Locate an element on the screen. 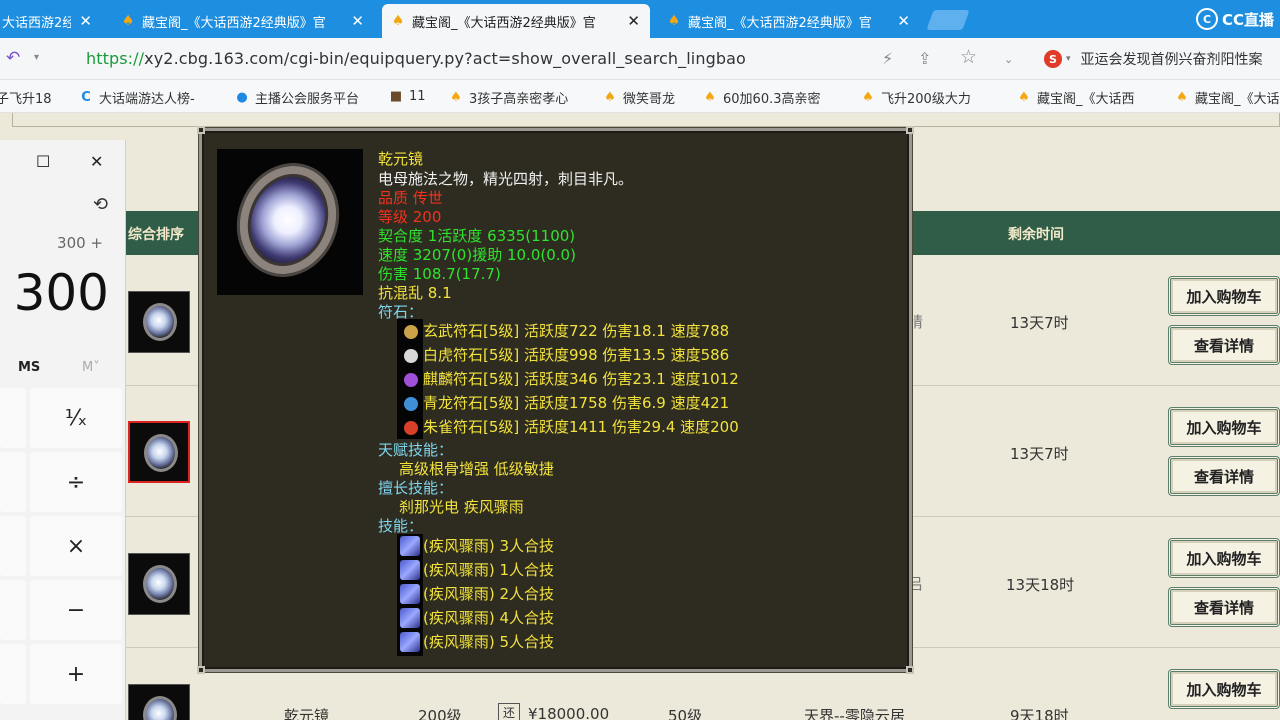 This screenshot has width=1280, height=720. item-thumbnail-selected is located at coordinates (159, 452).